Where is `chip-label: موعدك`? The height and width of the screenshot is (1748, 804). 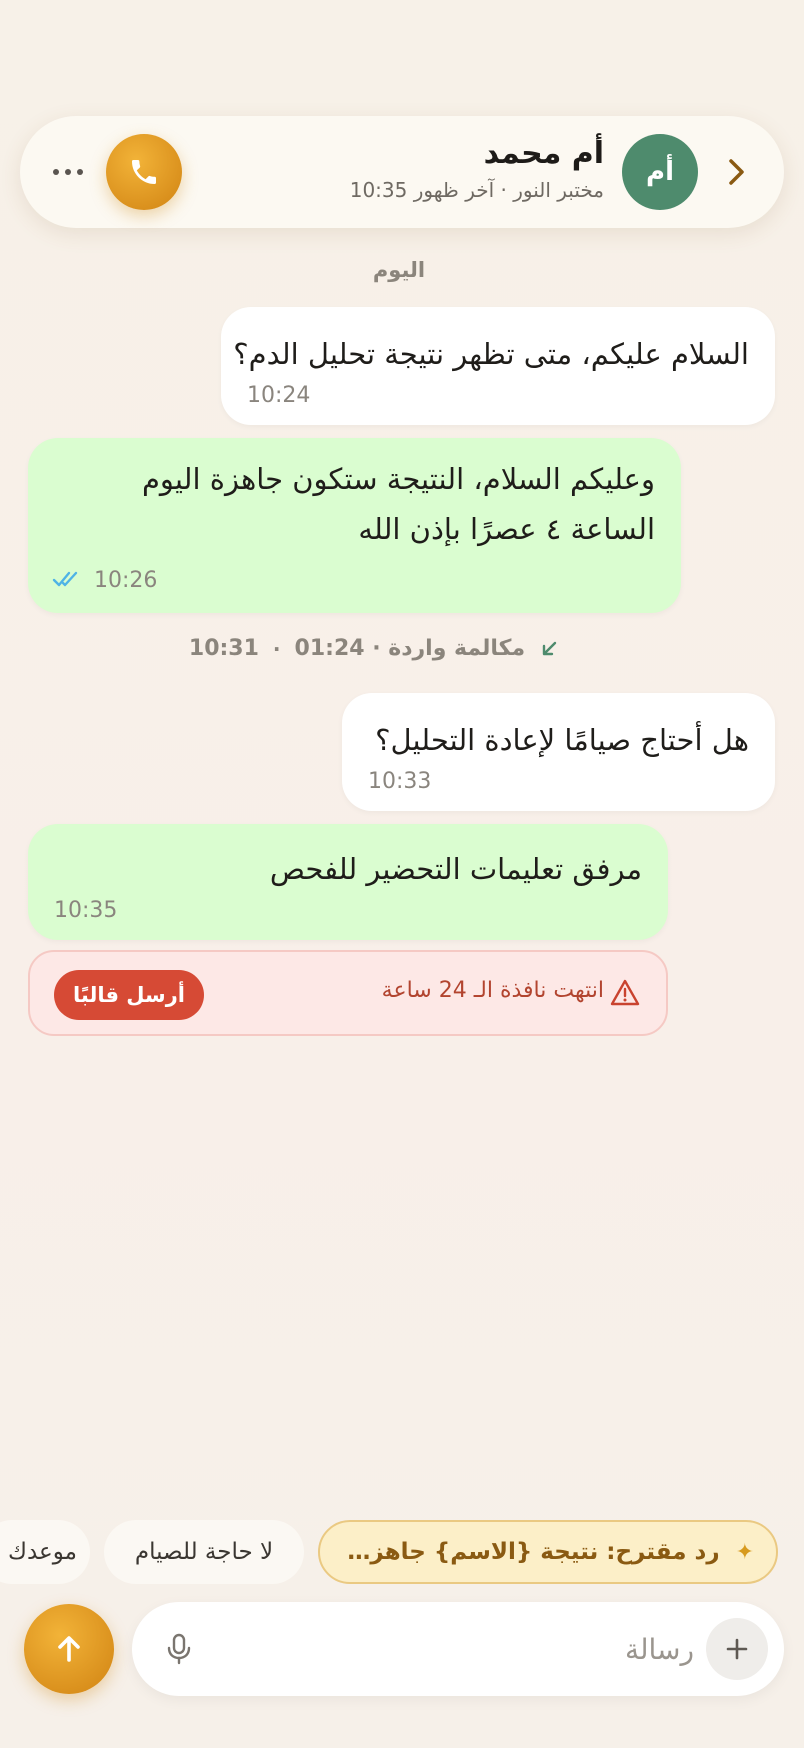 chip-label: موعدك is located at coordinates (42, 1552).